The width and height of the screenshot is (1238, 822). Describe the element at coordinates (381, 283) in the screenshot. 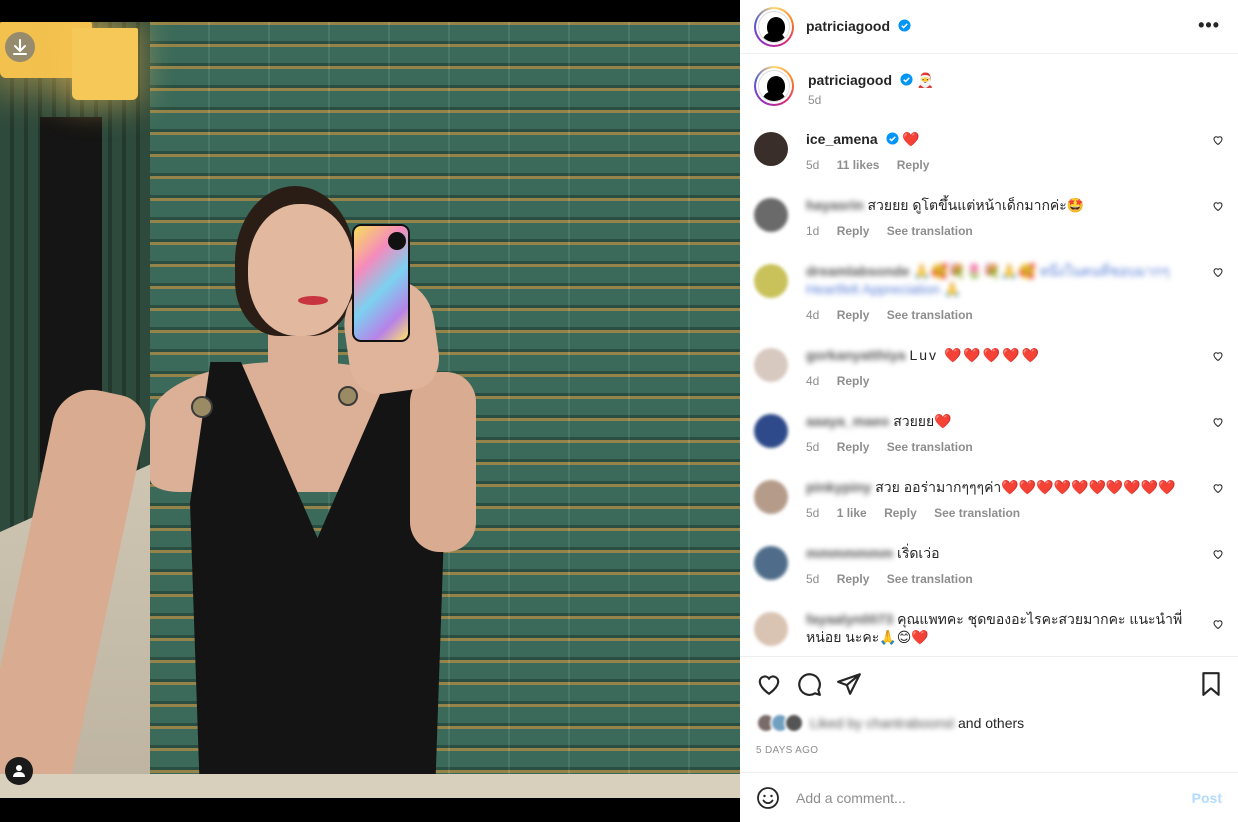

I see `photo-phone` at that location.